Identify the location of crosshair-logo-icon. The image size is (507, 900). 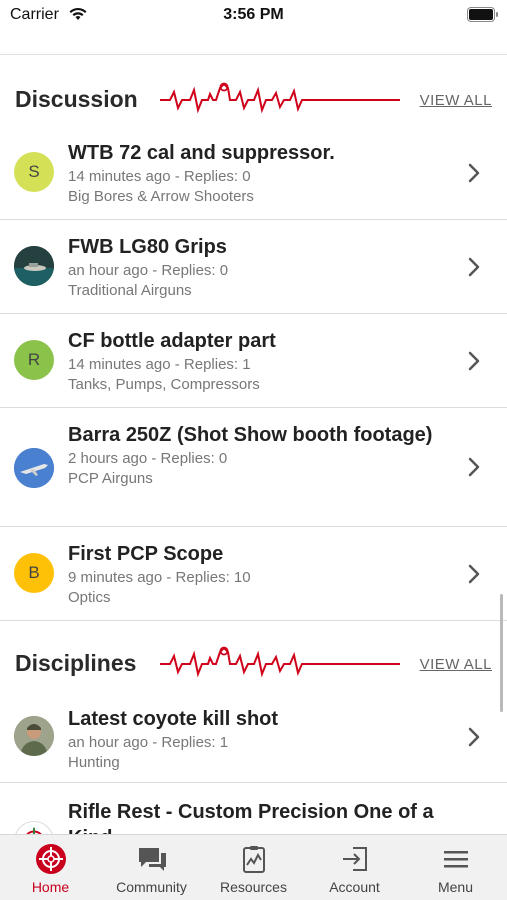
(34, 830).